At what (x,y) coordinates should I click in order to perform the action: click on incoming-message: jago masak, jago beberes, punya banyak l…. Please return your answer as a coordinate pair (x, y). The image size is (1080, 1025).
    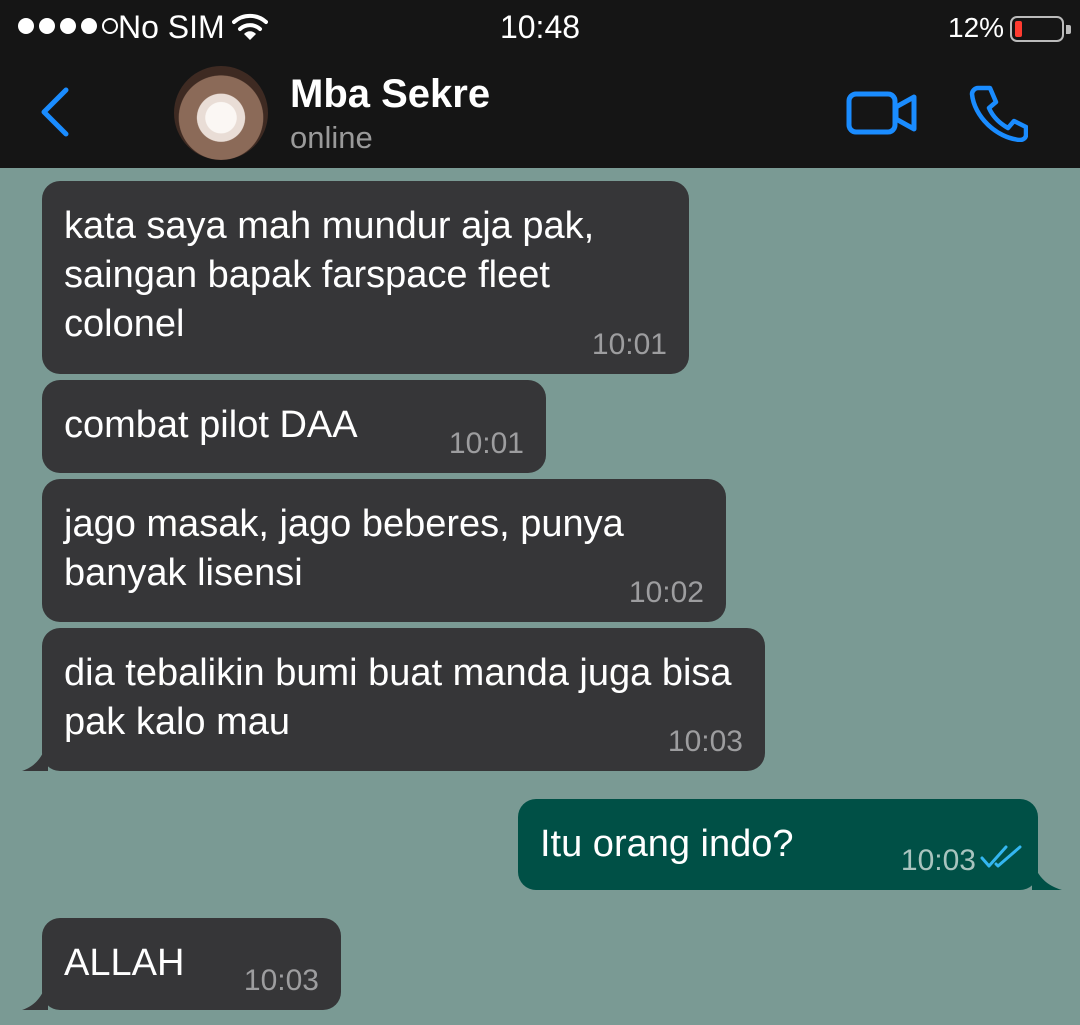
    Looking at the image, I should click on (384, 550).